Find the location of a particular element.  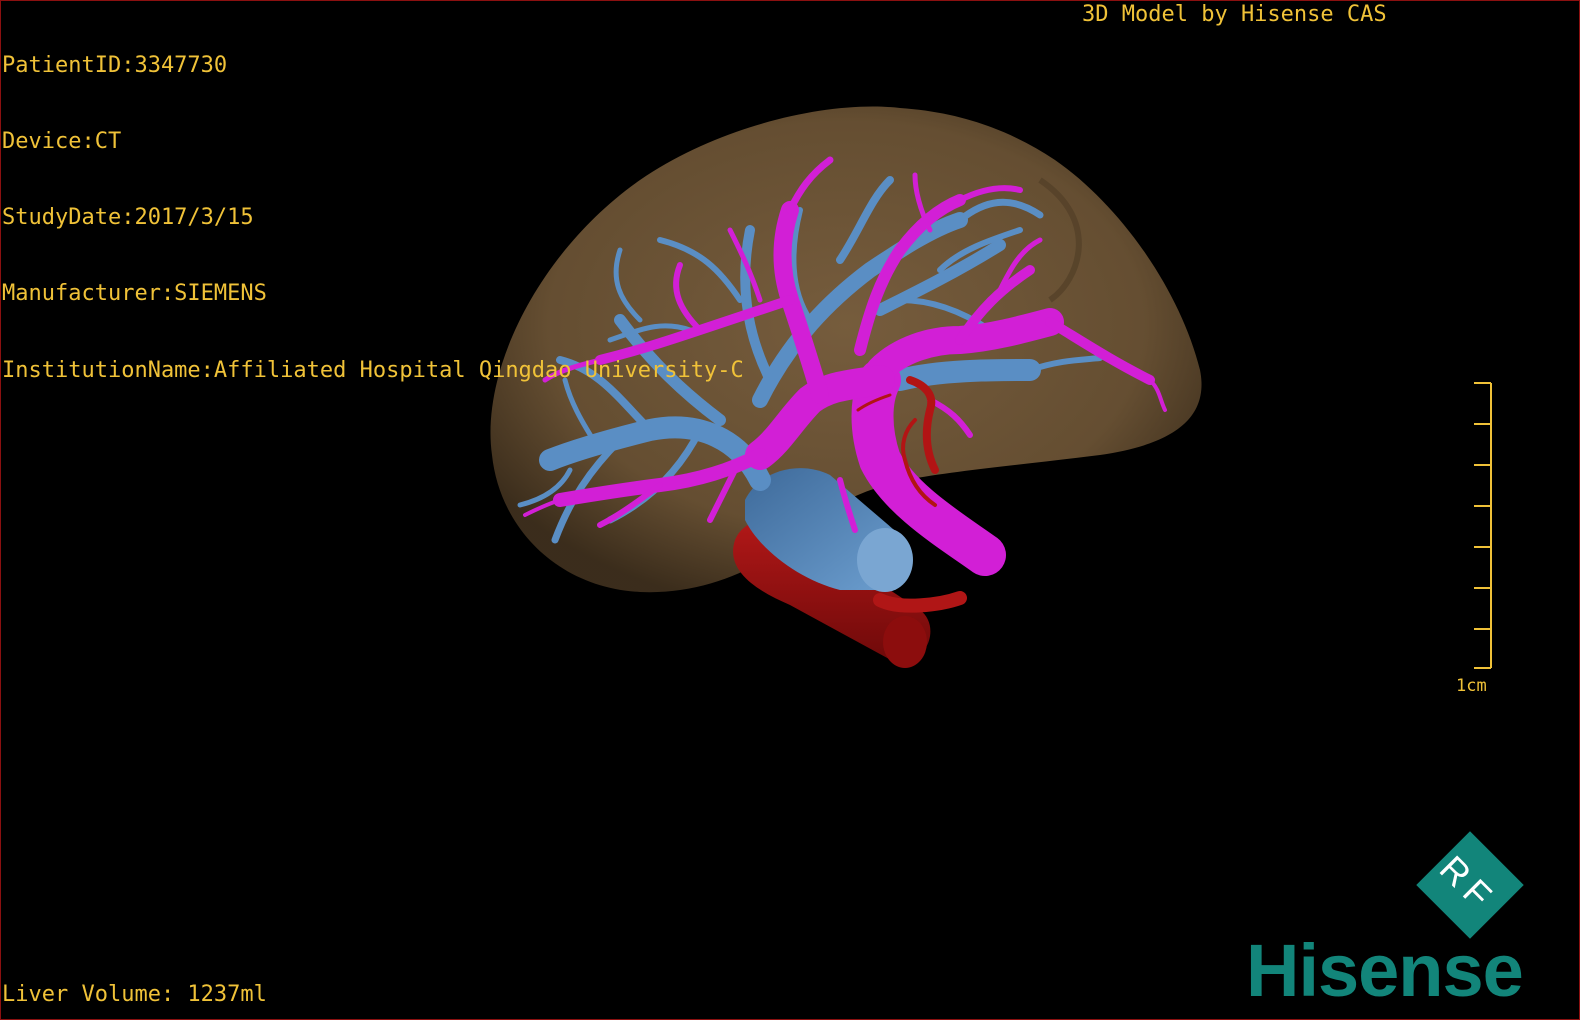

scale-bar is located at coordinates (1483, 525).